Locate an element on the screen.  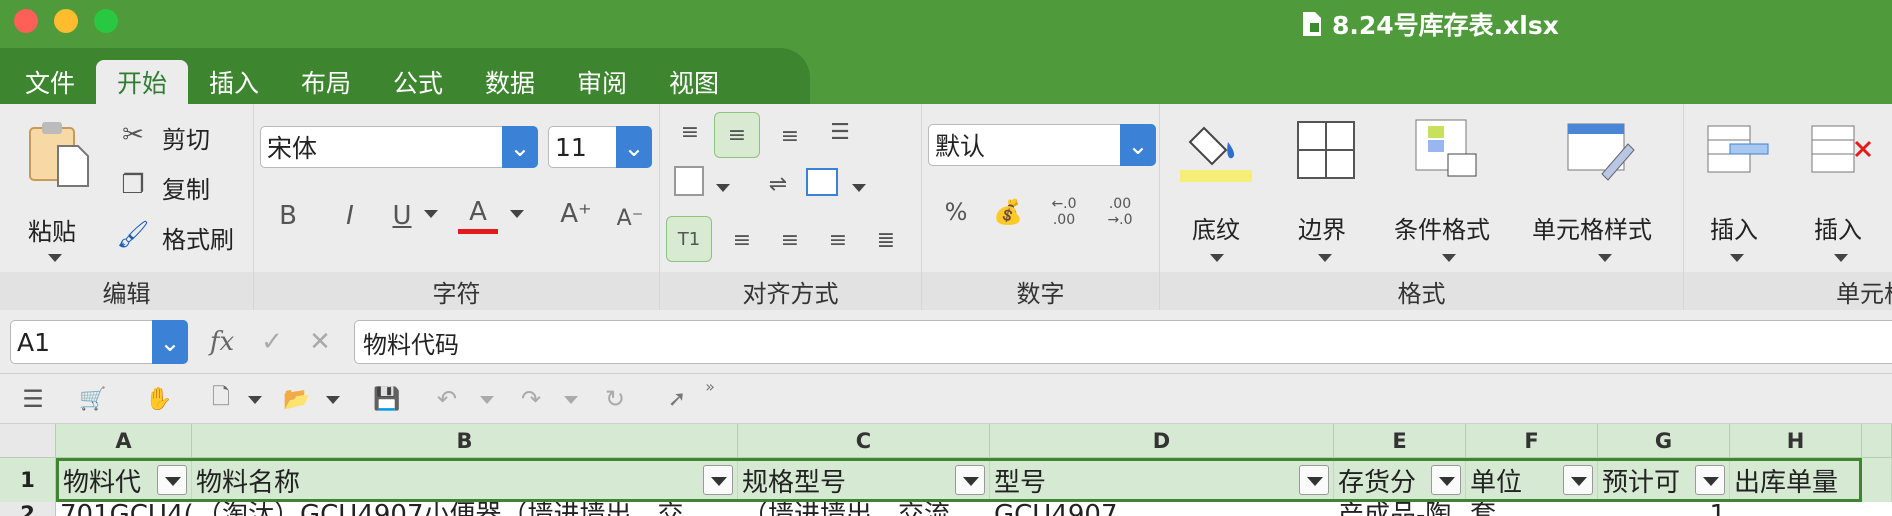
header-cell: 物料代 is located at coordinates (124, 480).